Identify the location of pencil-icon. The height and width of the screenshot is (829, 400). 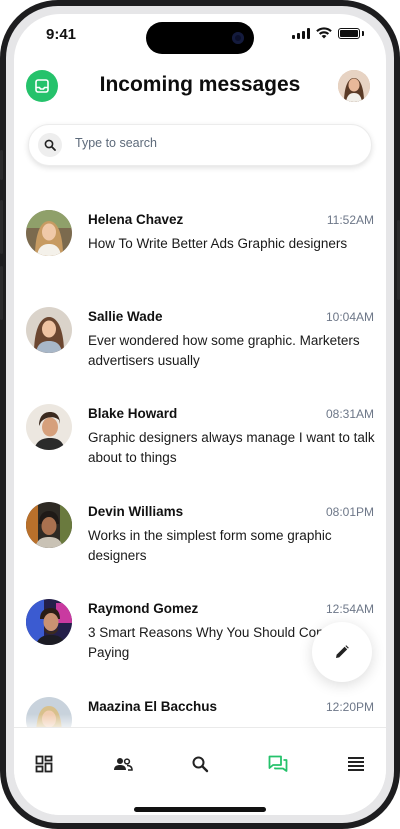
(342, 651).